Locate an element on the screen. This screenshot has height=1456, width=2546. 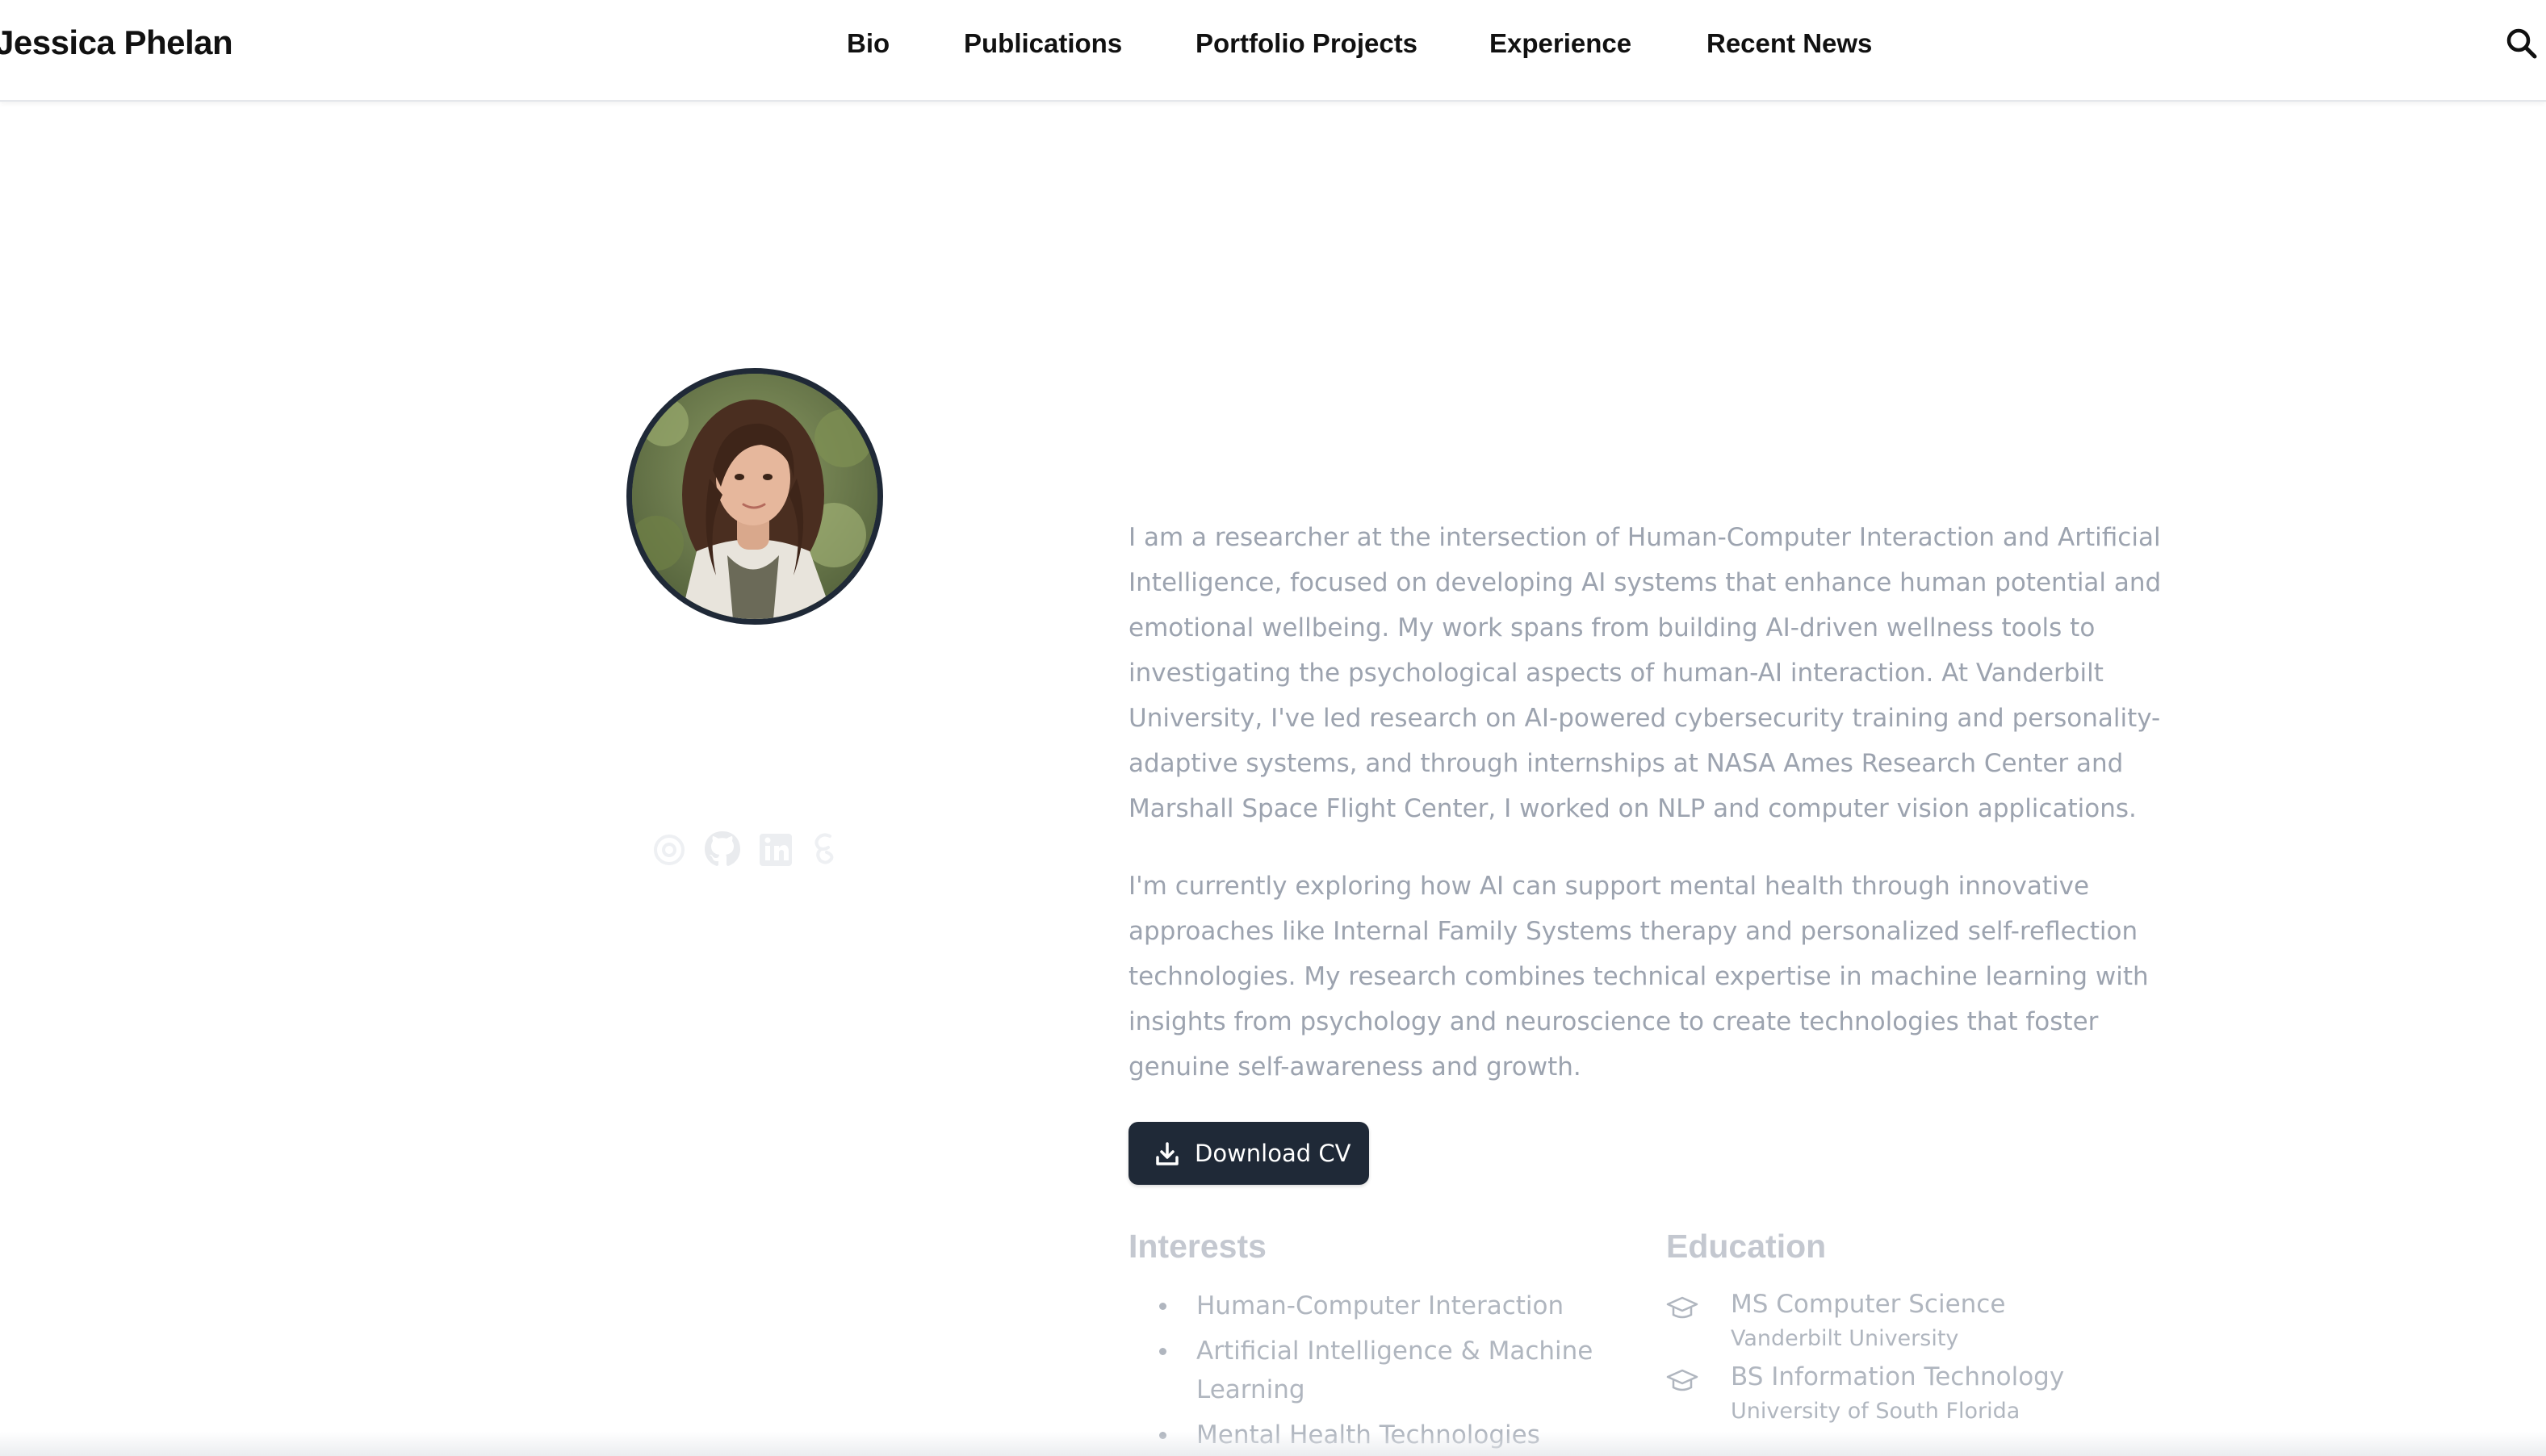
linkedin-icon is located at coordinates (776, 850).